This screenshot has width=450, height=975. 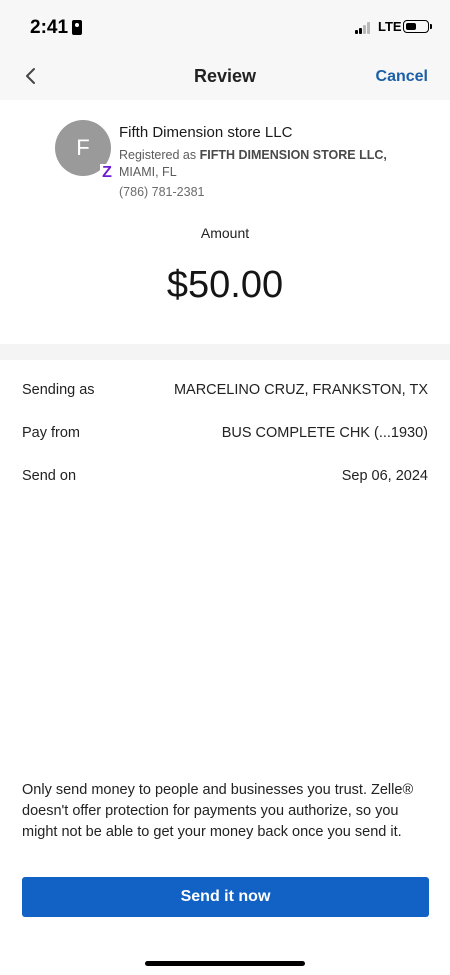 I want to click on network-type-label: LTE, so click(x=390, y=26).